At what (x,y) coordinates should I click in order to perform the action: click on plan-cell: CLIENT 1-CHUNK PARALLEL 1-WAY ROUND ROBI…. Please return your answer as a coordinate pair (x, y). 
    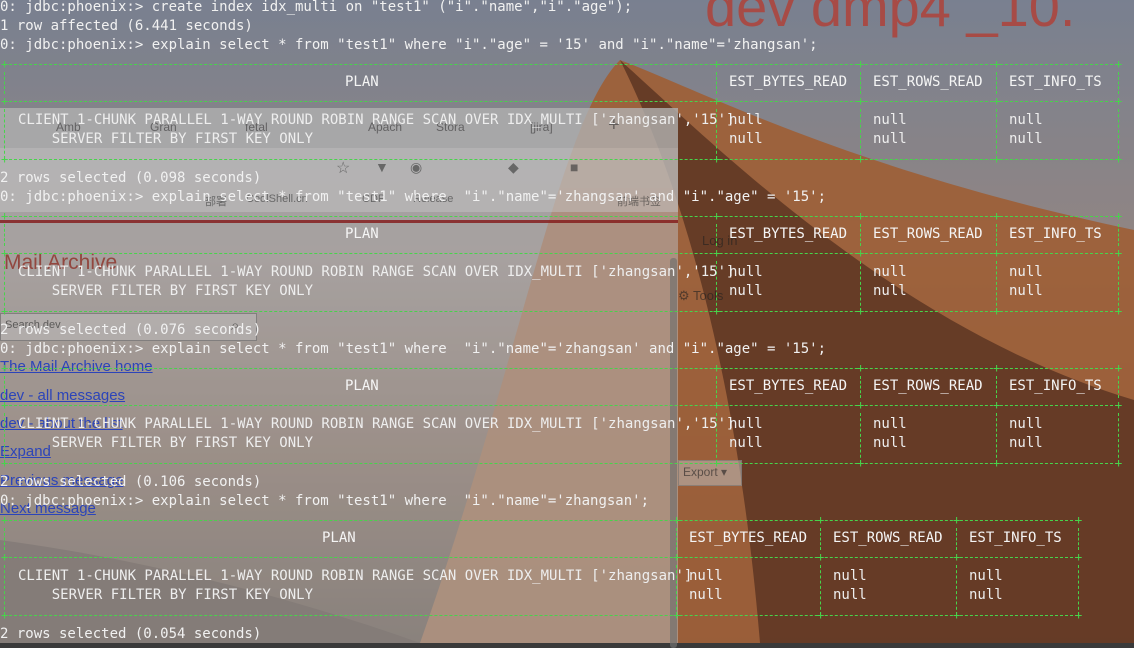
    Looking at the image, I should click on (376, 424).